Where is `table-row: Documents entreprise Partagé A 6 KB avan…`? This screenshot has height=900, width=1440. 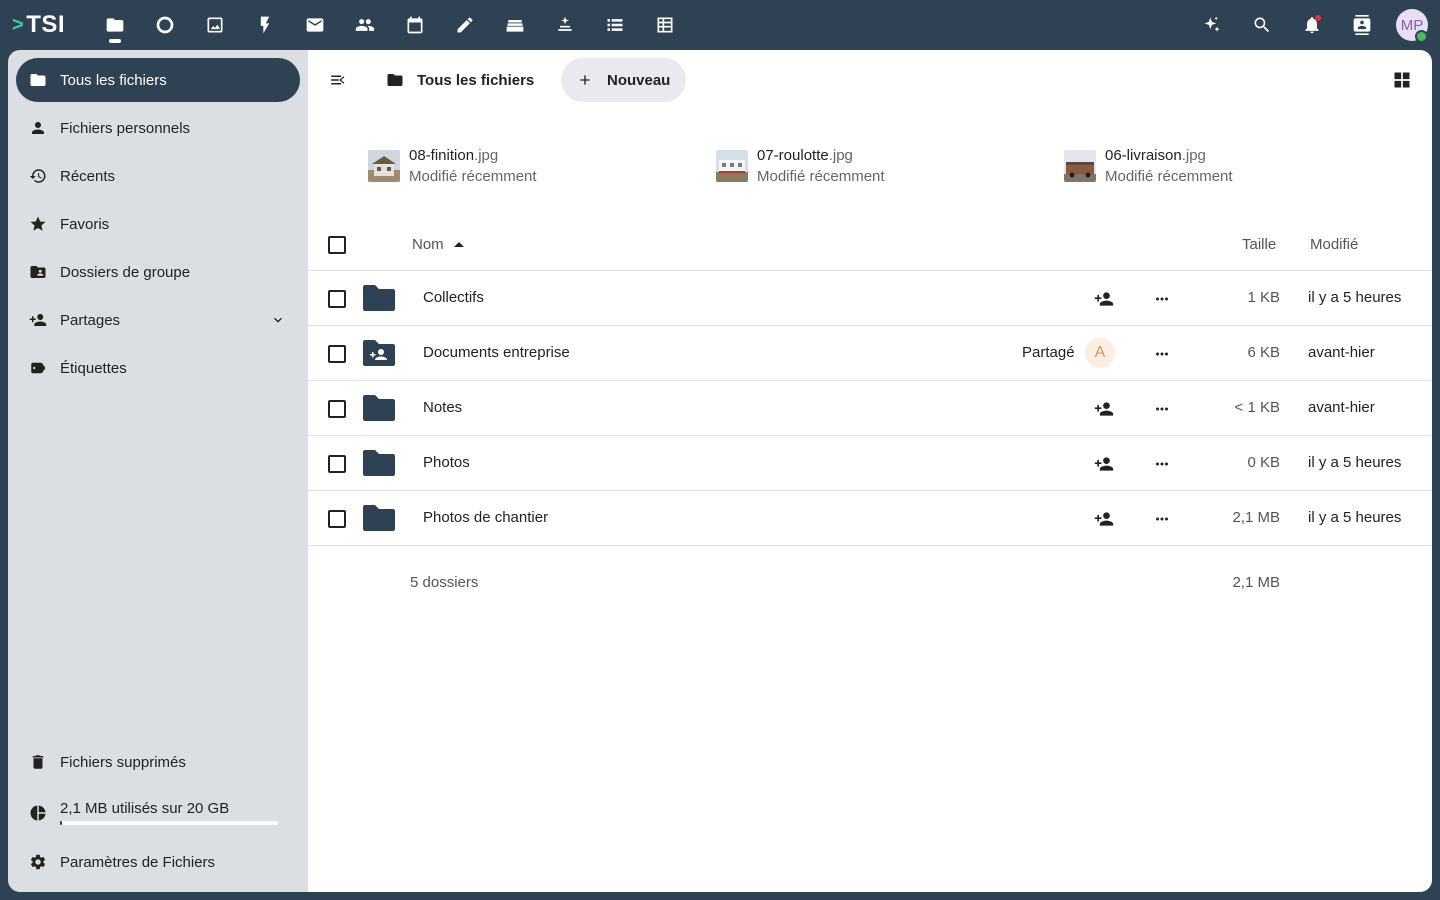
table-row: Documents entreprise Partagé A 6 KB avan… is located at coordinates (870, 353).